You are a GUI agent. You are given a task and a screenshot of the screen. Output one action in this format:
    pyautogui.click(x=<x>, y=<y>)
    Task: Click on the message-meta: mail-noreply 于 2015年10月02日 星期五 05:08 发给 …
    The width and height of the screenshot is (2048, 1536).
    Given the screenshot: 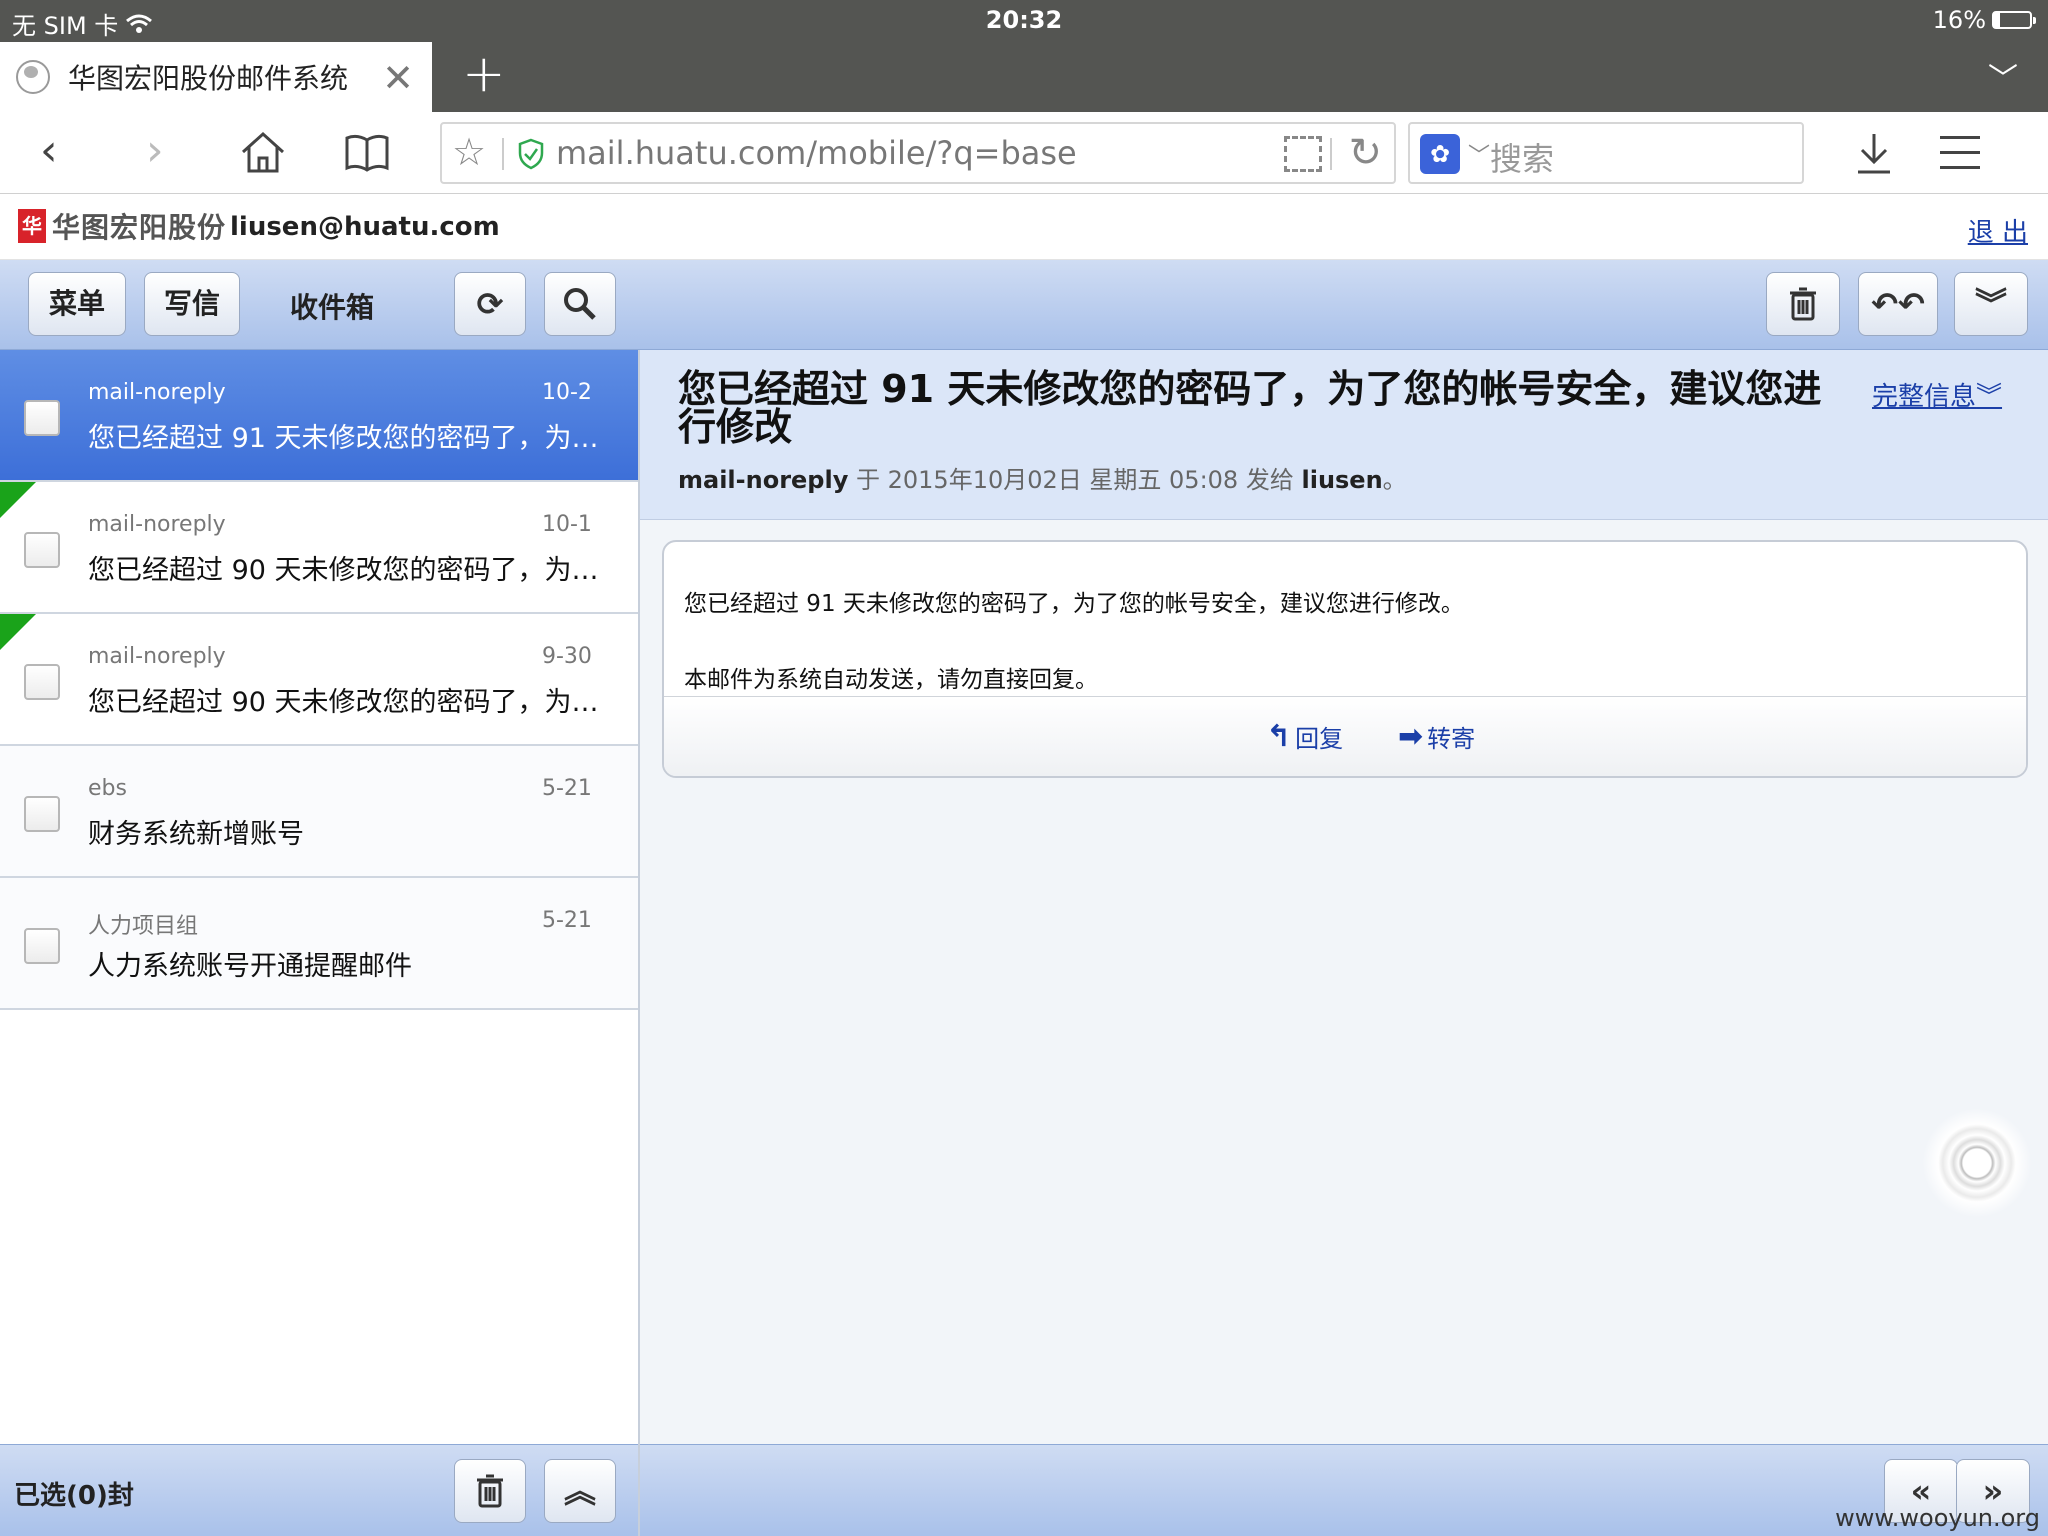 What is the action you would take?
    pyautogui.click(x=1042, y=477)
    